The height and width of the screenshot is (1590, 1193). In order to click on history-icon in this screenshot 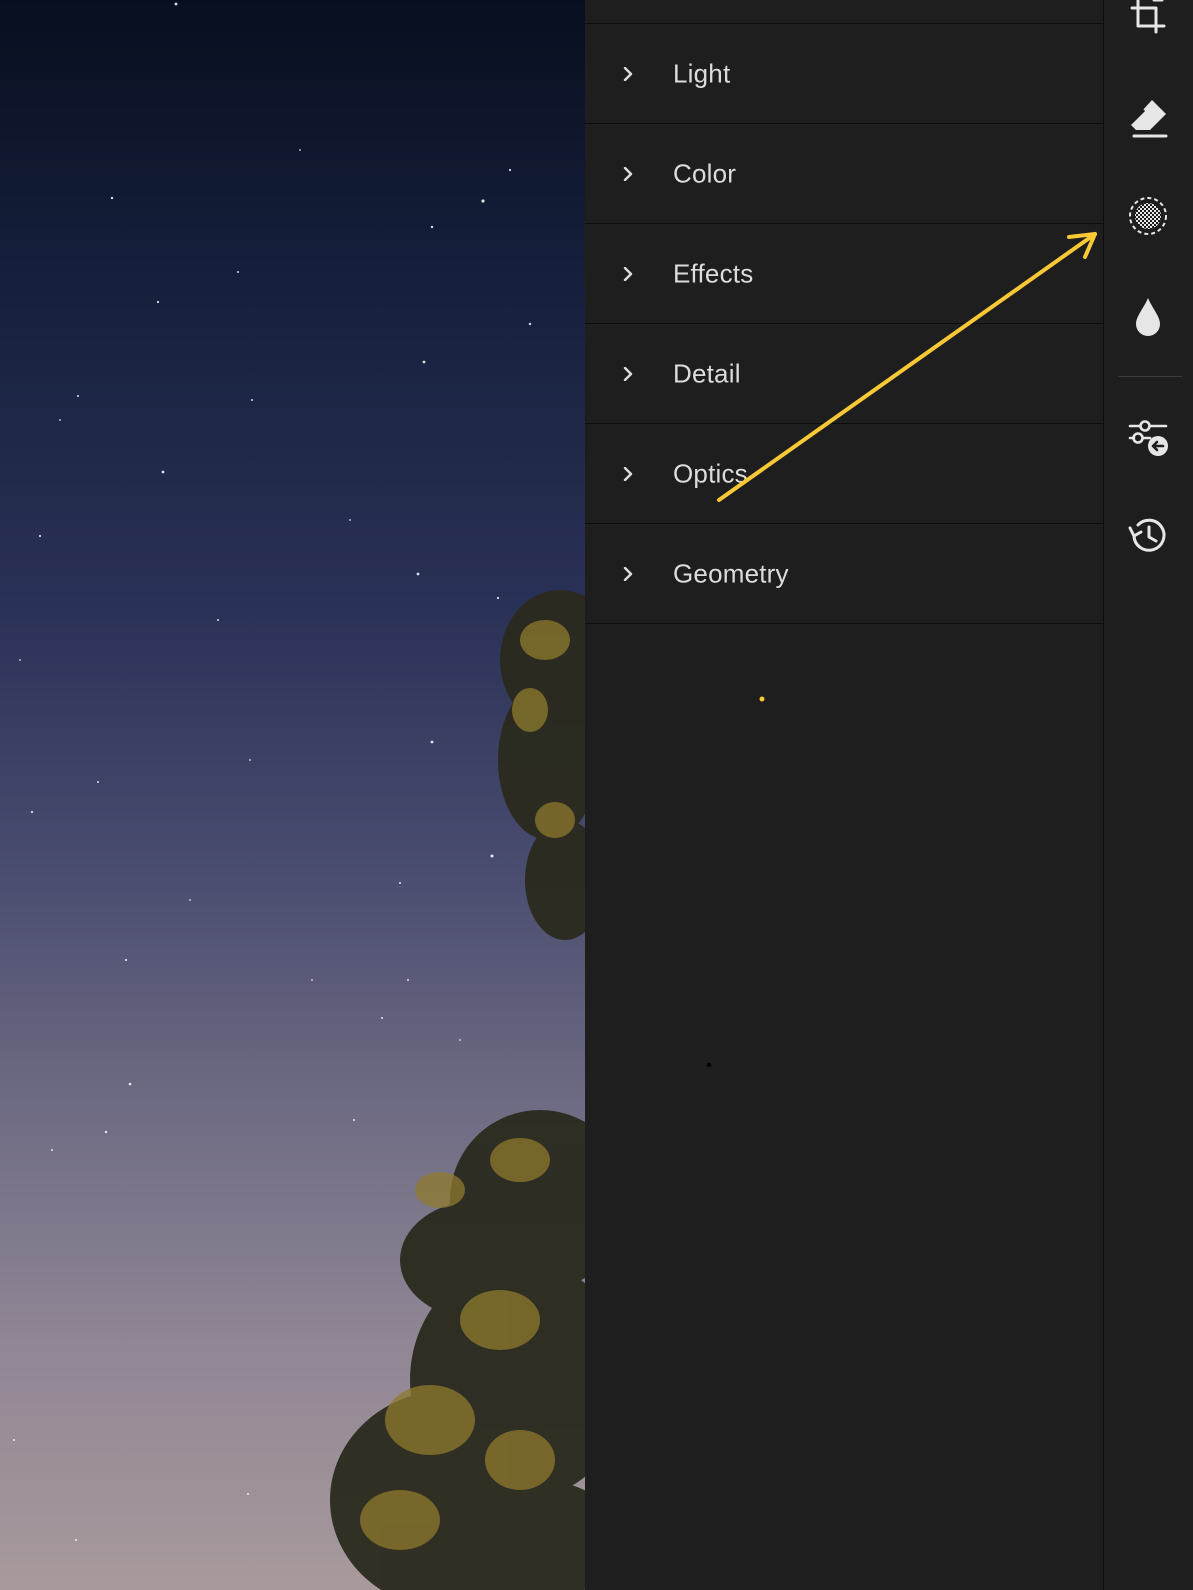, I will do `click(1148, 536)`.